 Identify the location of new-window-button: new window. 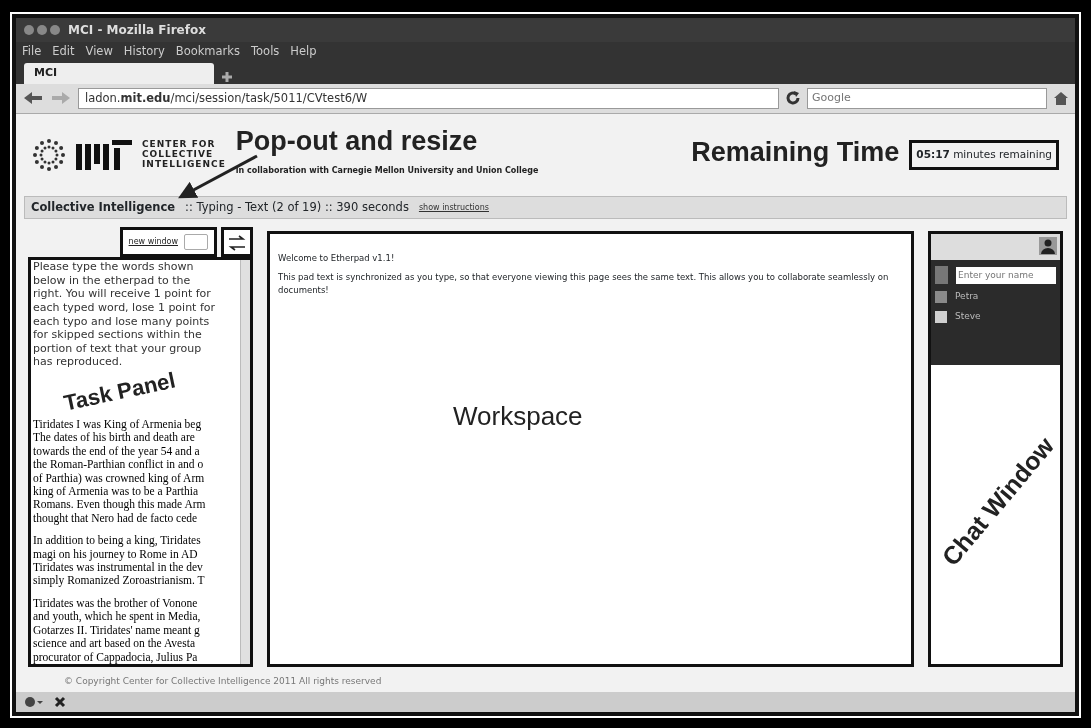
(168, 242).